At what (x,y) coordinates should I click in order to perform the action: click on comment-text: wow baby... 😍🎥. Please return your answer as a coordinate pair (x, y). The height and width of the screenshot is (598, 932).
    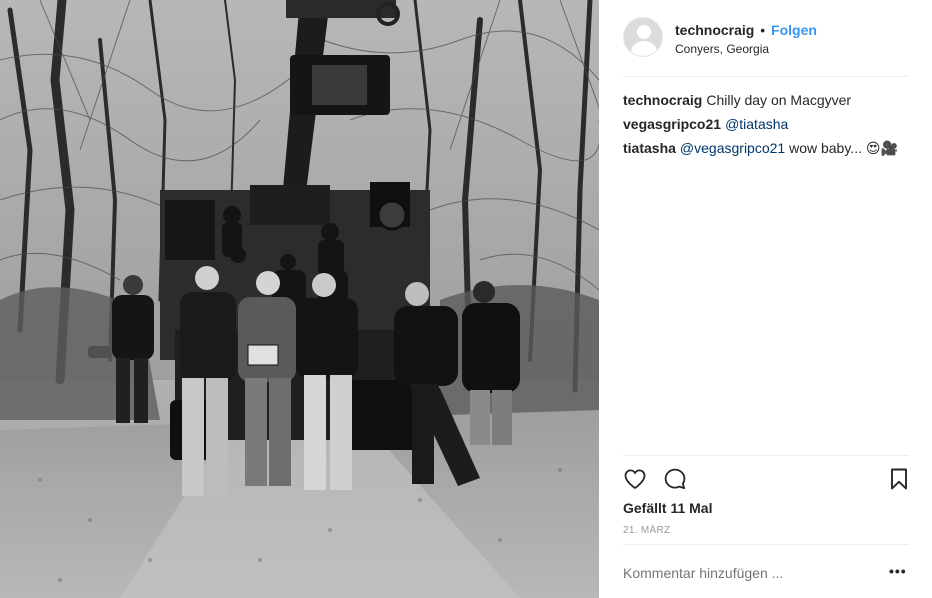
    Looking at the image, I should click on (841, 148).